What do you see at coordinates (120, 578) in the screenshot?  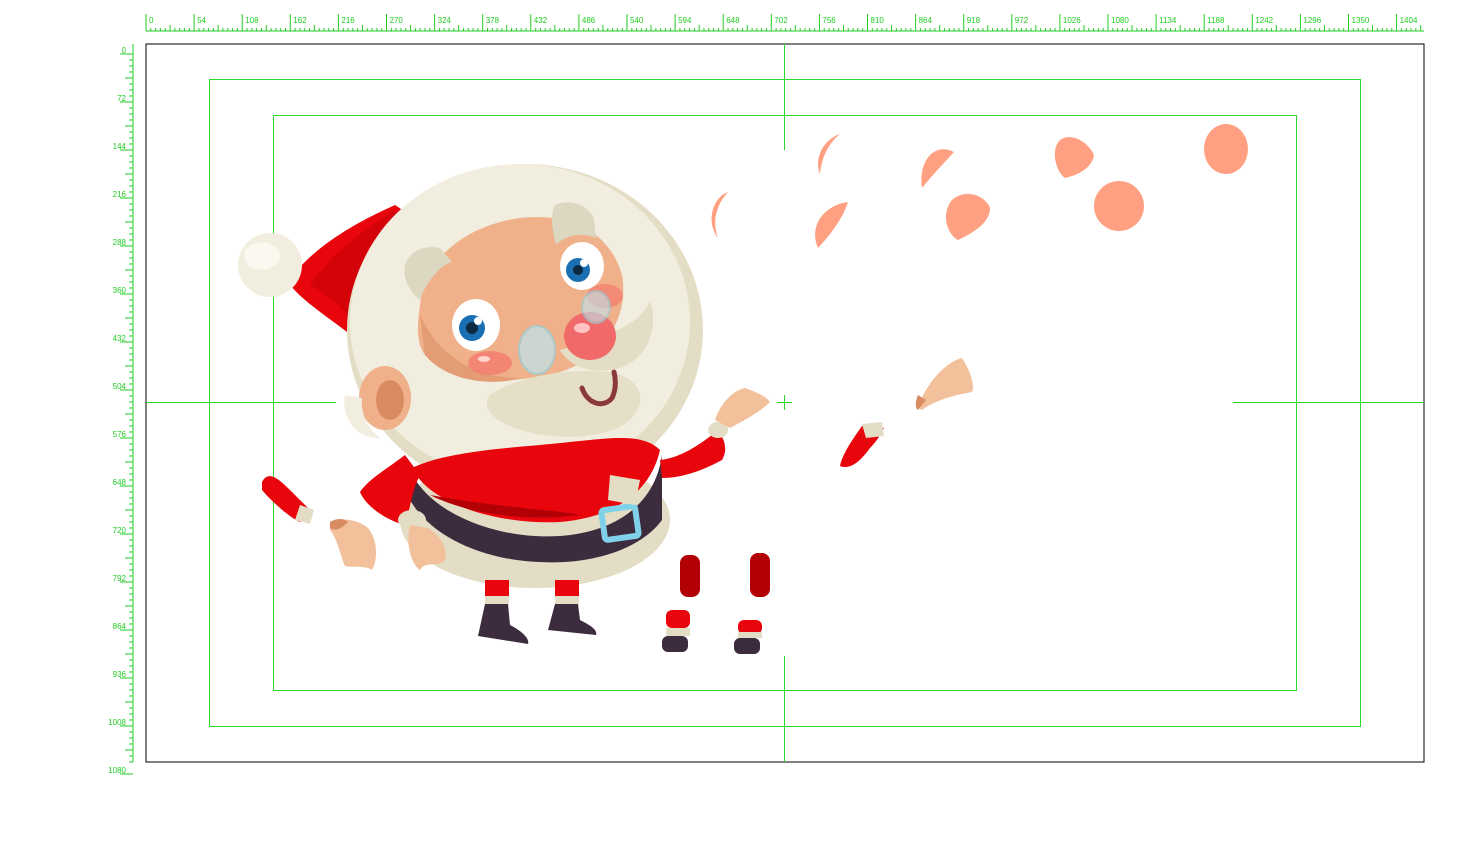 I see `left-ruler-label: 792` at bounding box center [120, 578].